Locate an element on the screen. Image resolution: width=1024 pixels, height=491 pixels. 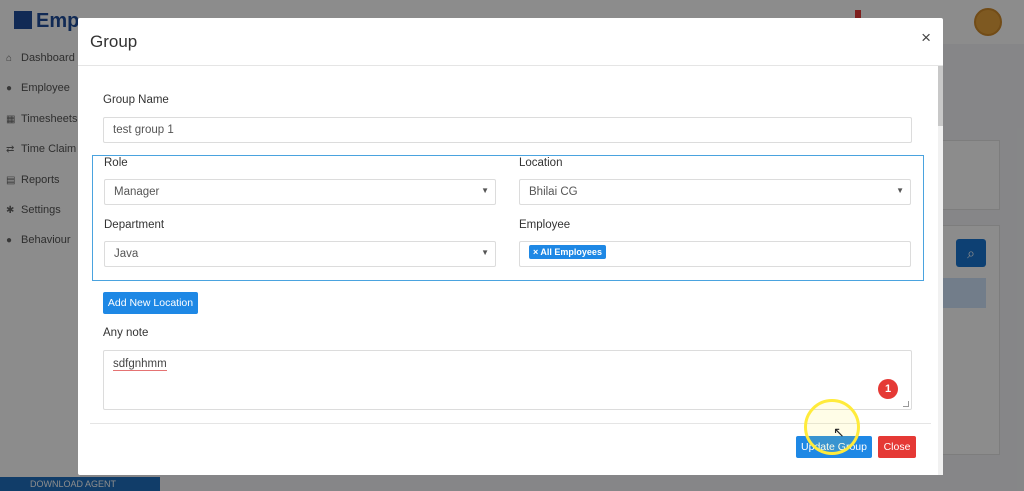
resize-handle is located at coordinates (906, 404).